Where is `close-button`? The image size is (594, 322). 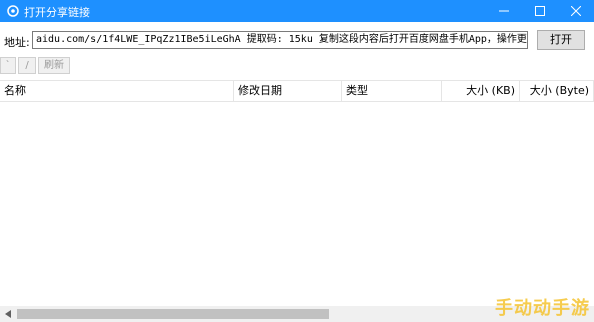 close-button is located at coordinates (576, 11).